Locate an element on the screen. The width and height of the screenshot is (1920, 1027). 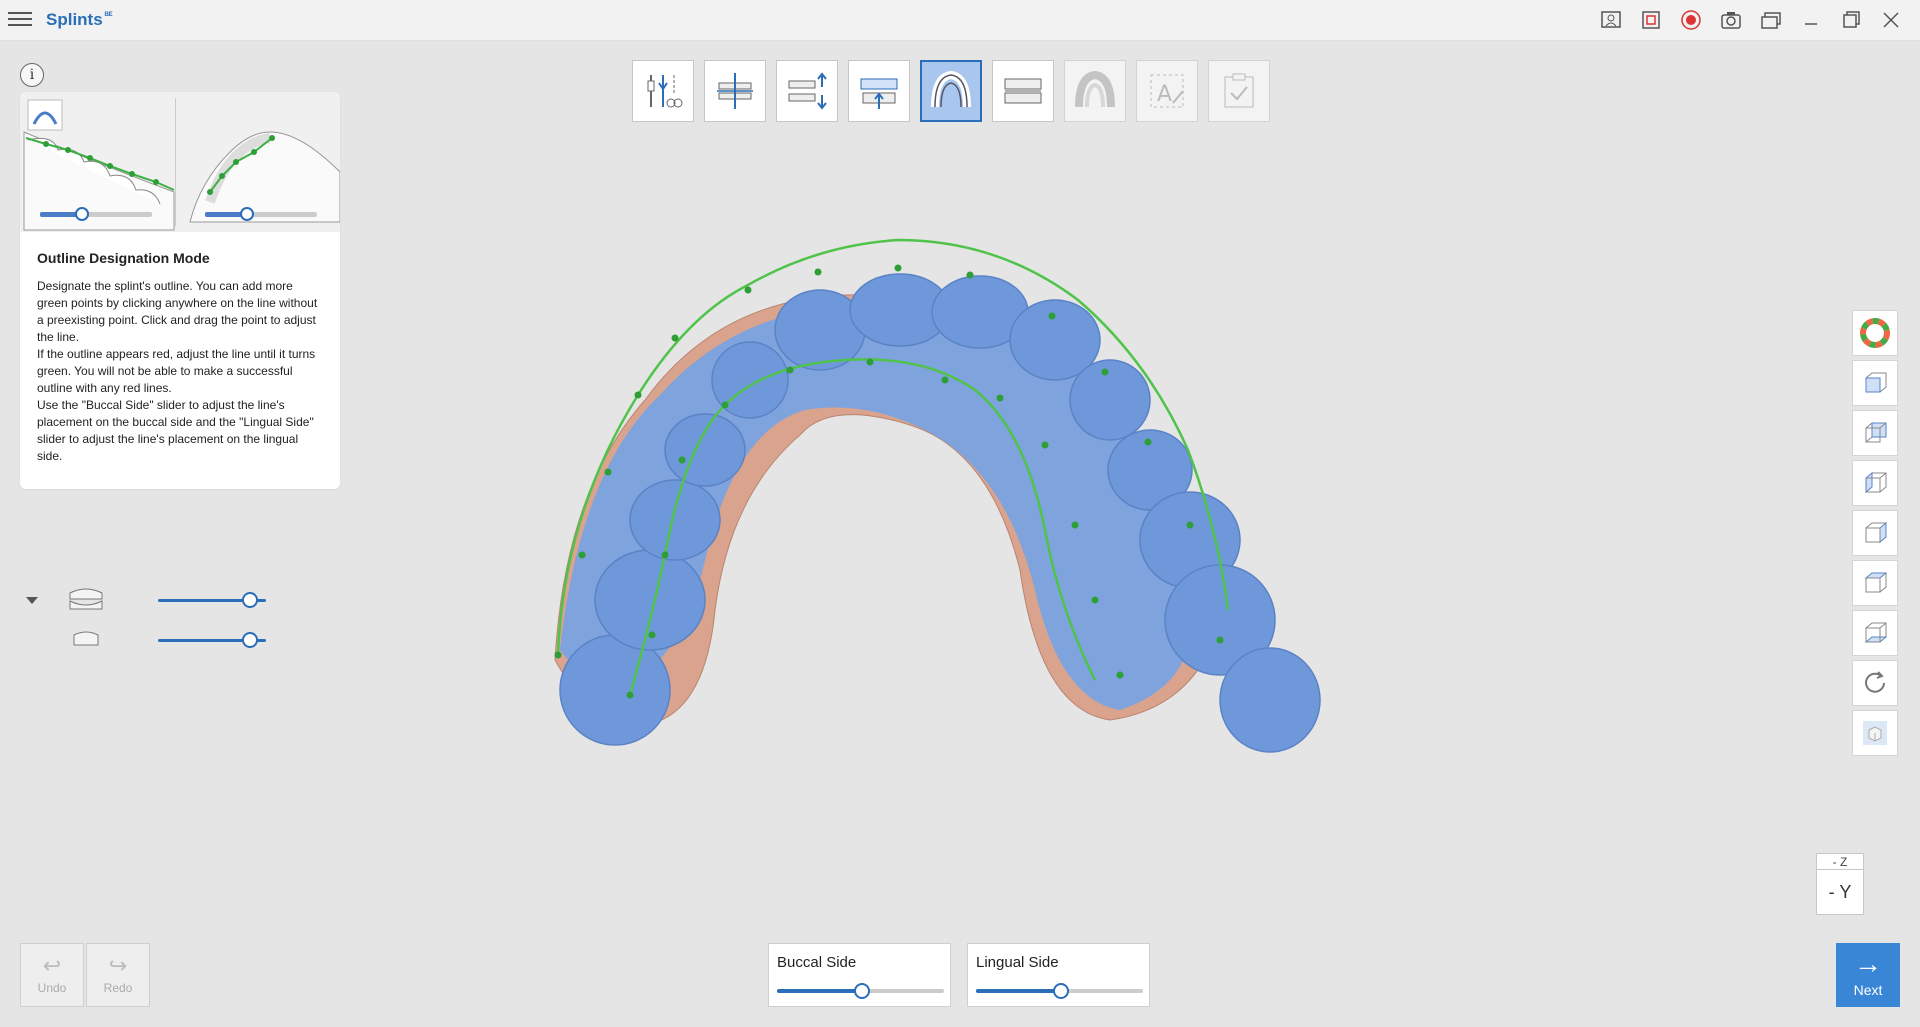
camera-icon is located at coordinates (1731, 20).